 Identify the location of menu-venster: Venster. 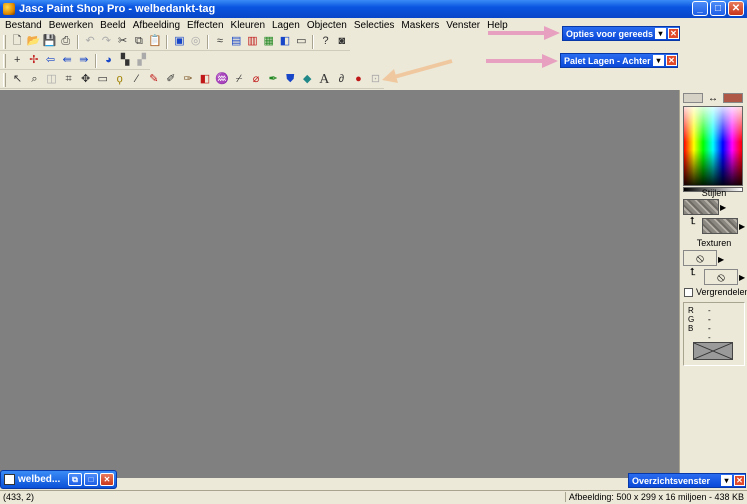
(463, 25).